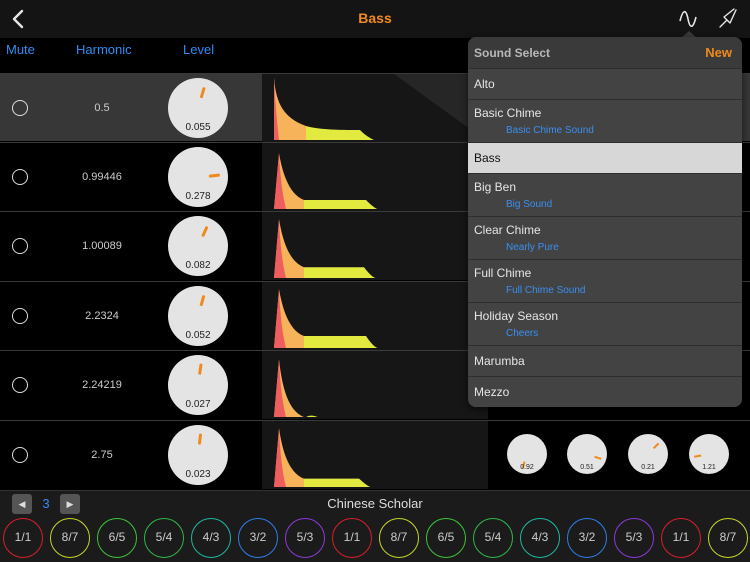  I want to click on level-value: 0.278, so click(198, 196).